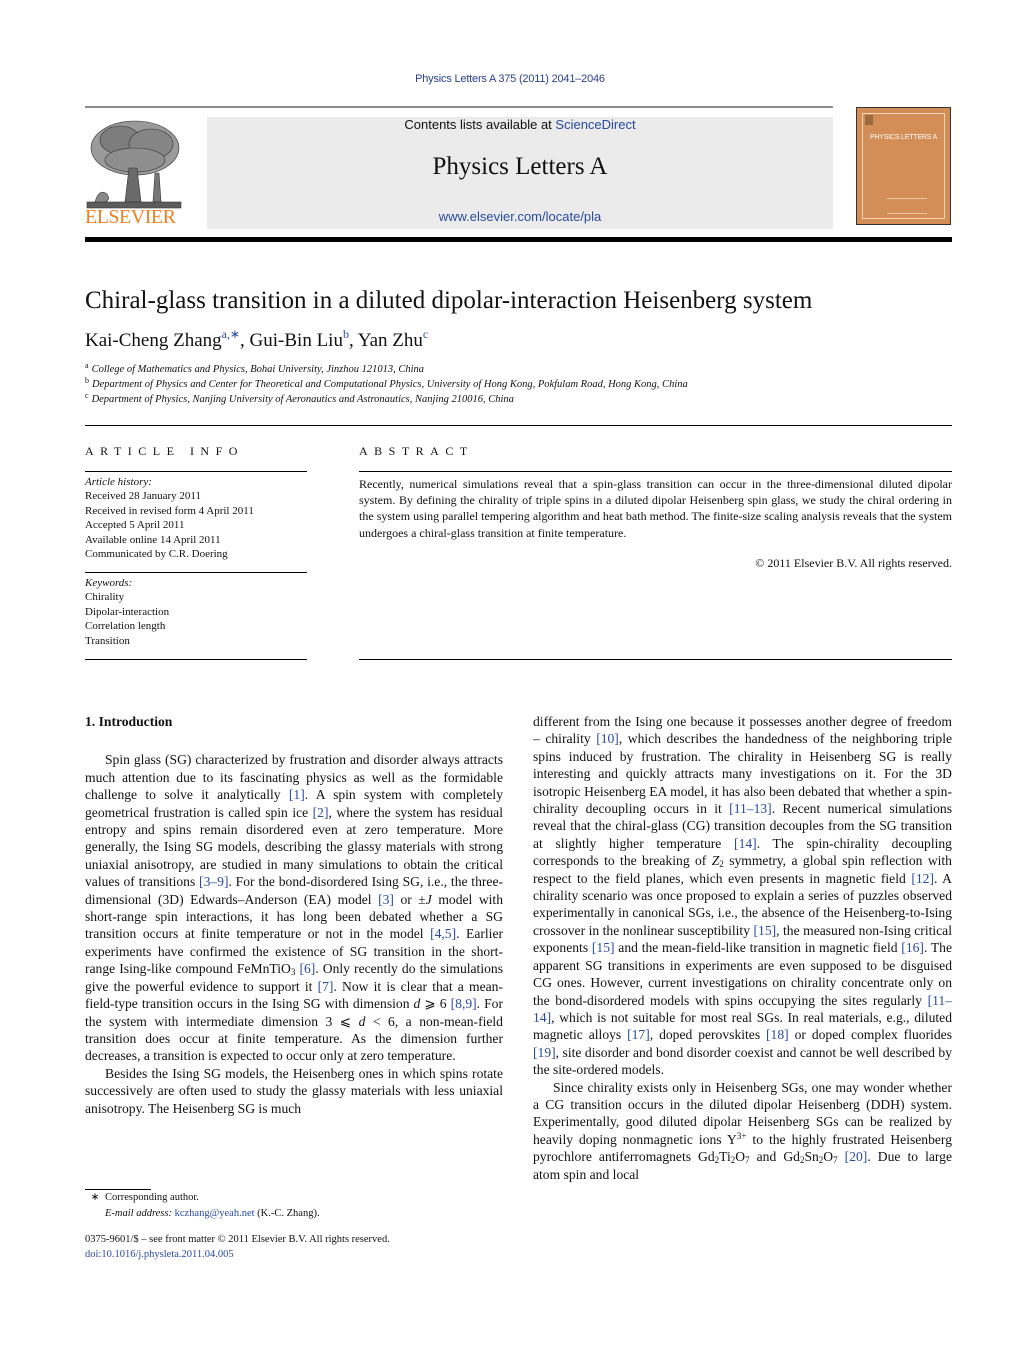 This screenshot has height=1351, width=1020. I want to click on math-symbol: J, so click(428, 899).